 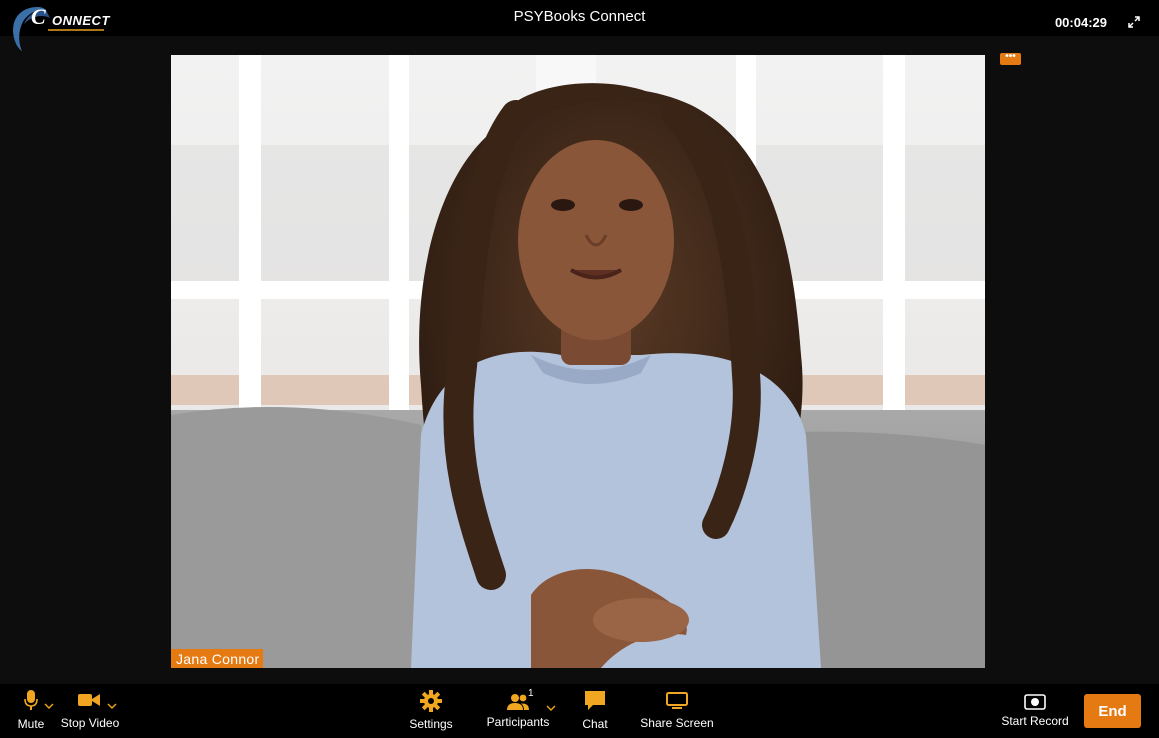 I want to click on header-bar: C ONNECT PSYBooks Connect 00:04:29, so click(x=579, y=25).